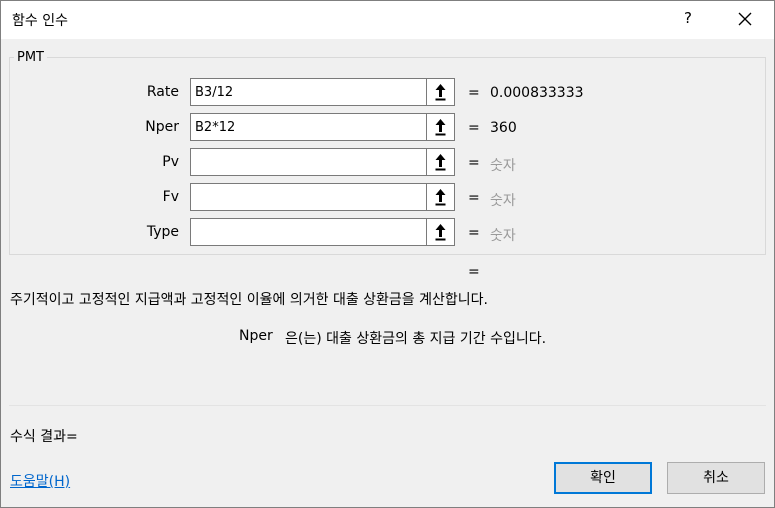  I want to click on argument-label: Type, so click(162, 232).